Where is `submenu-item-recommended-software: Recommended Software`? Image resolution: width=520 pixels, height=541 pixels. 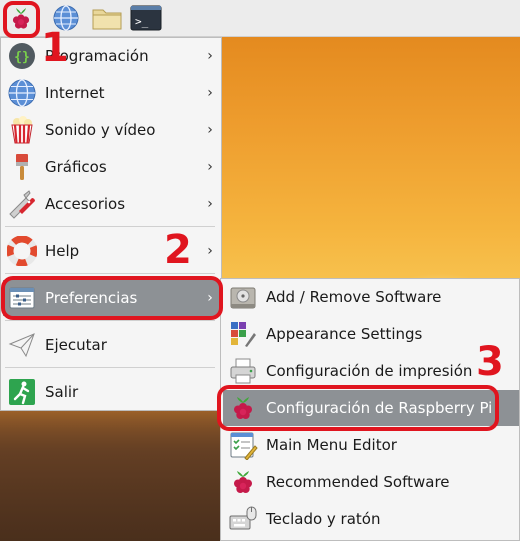
submenu-item-recommended-software: Recommended Software is located at coordinates (371, 482).